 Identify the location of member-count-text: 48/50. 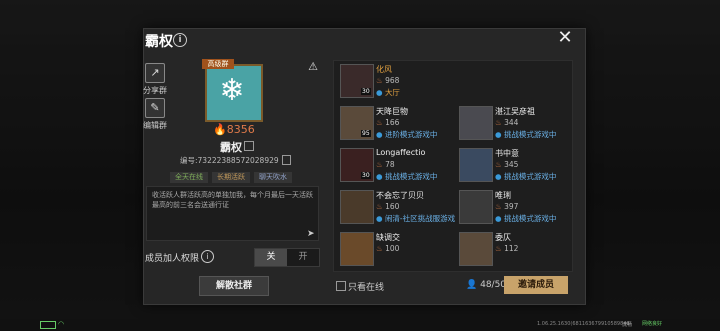
(493, 285).